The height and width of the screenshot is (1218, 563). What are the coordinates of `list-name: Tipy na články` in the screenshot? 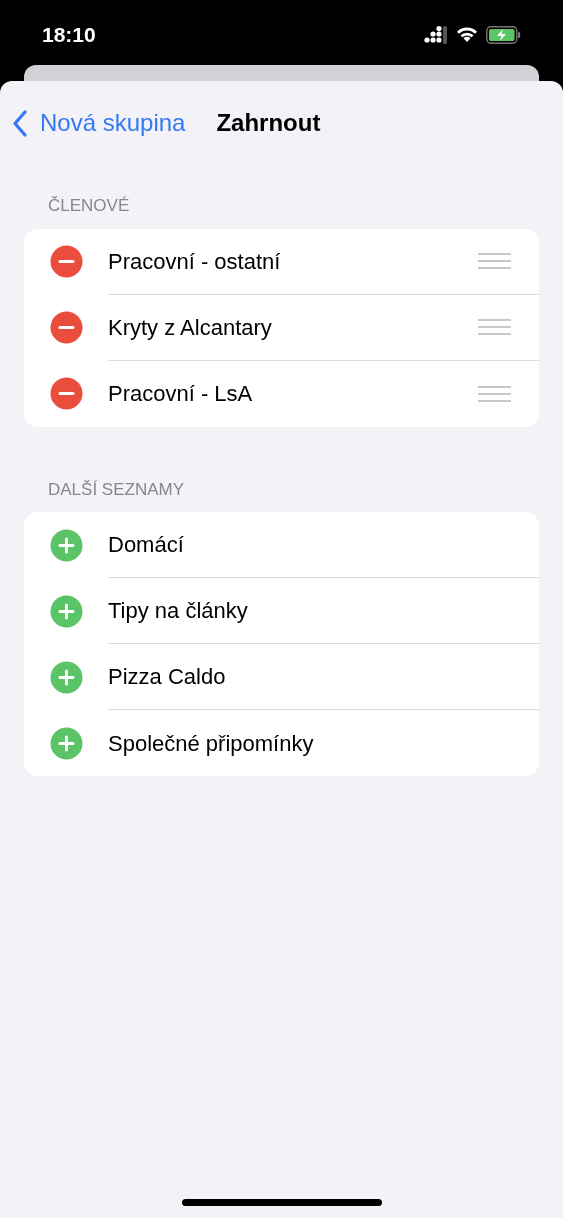 It's located at (178, 611).